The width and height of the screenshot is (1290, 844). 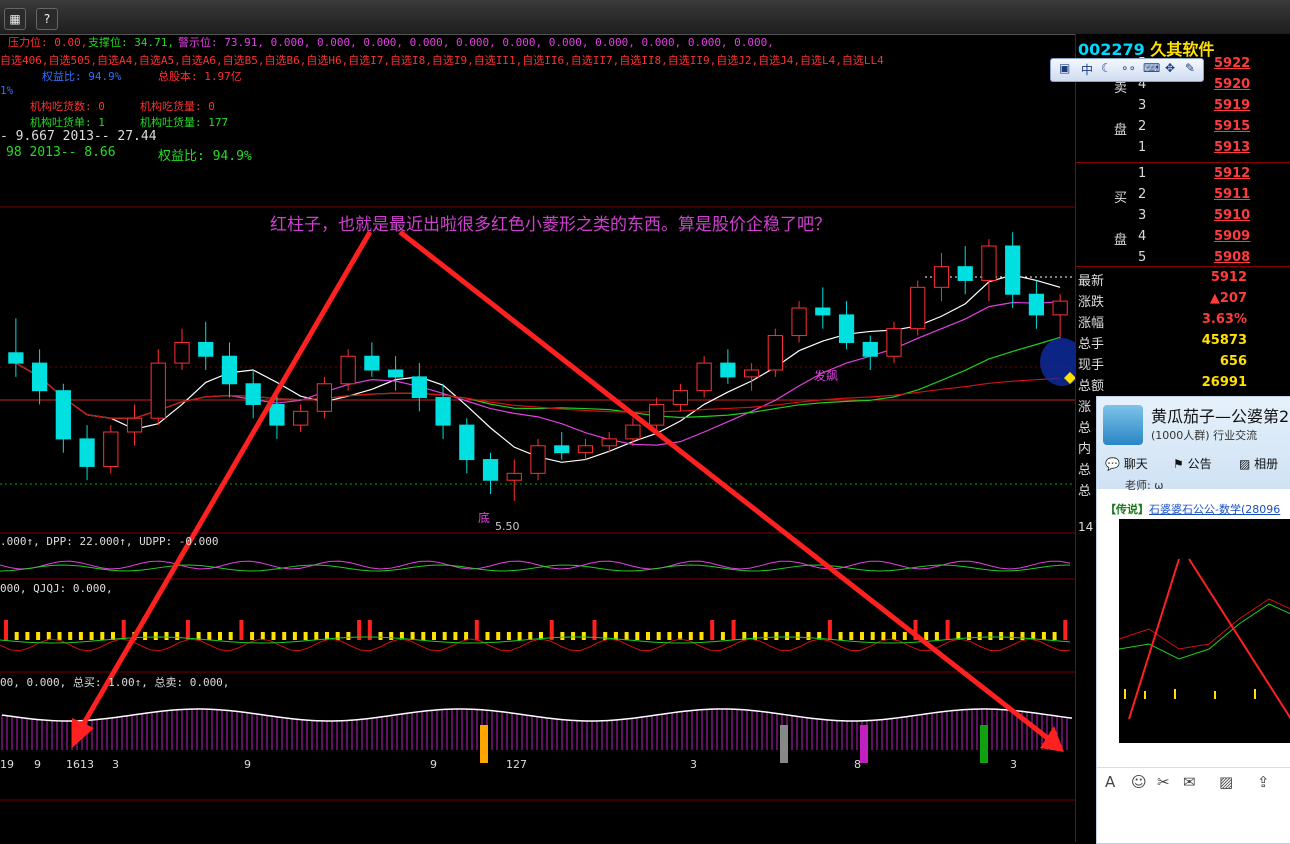 I want to click on group-avatar, so click(x=1123, y=425).